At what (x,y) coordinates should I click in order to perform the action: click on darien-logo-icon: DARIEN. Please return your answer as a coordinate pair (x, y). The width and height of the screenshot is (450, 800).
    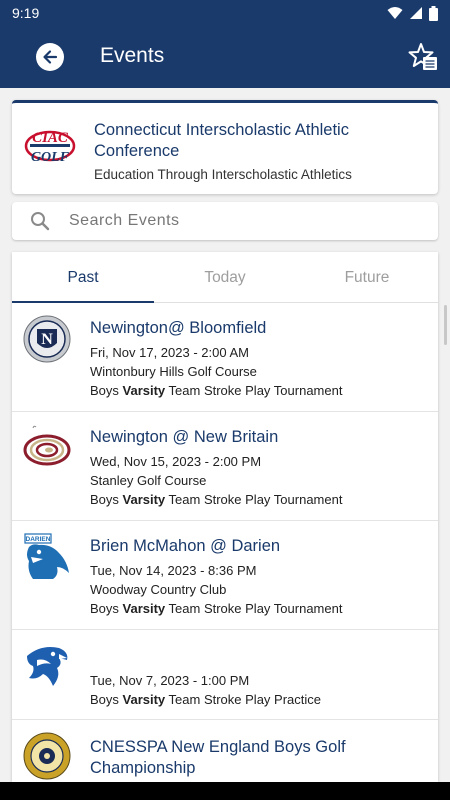
    Looking at the image, I should click on (46, 556).